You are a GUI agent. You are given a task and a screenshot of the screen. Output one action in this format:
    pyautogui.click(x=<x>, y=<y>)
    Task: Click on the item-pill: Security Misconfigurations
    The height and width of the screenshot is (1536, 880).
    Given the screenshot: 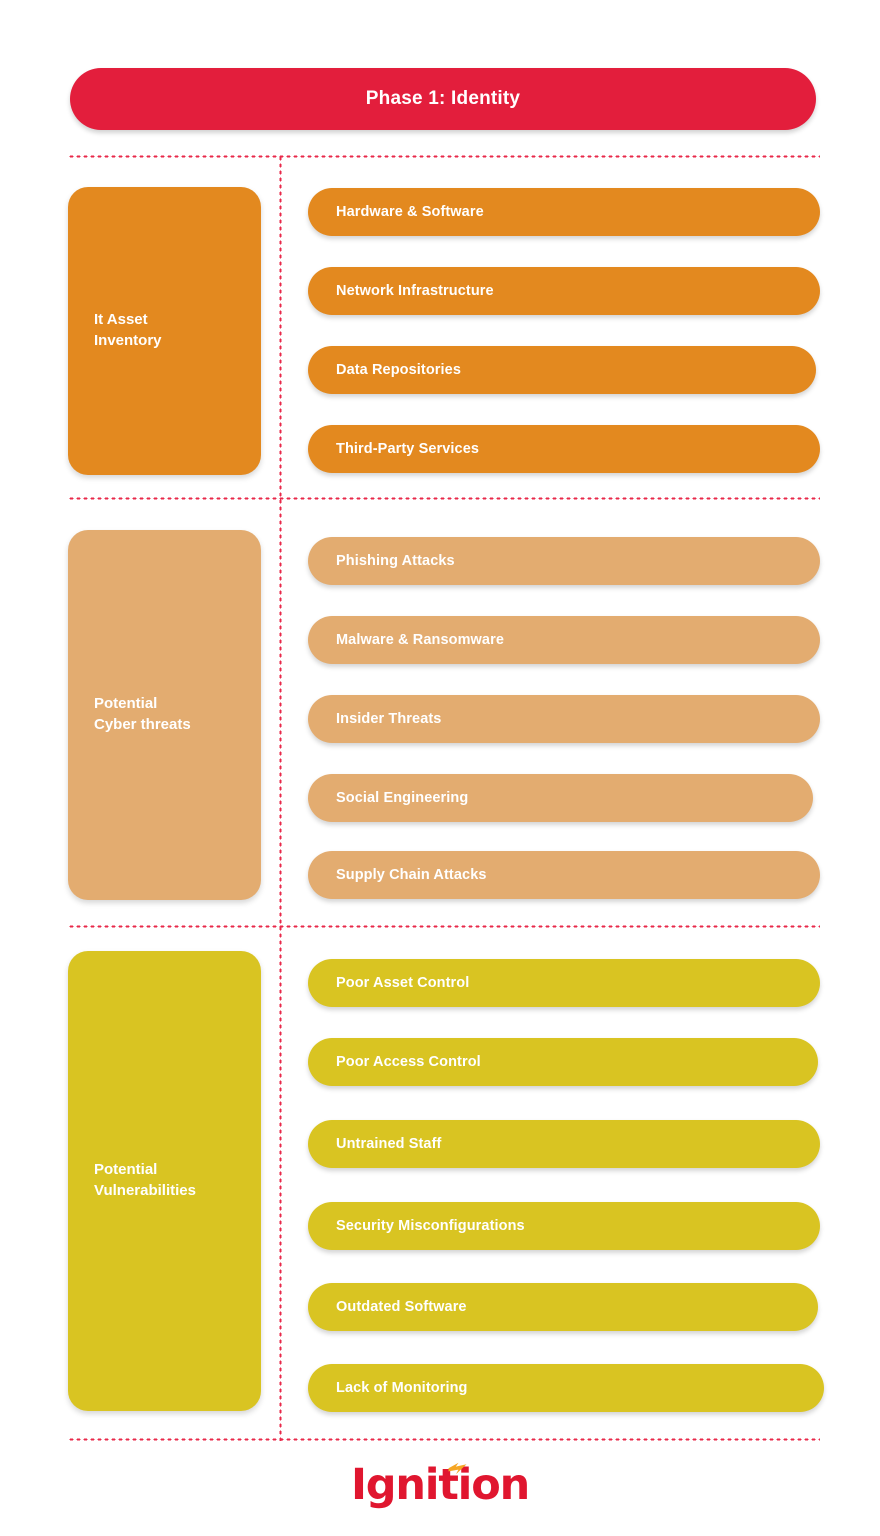 What is the action you would take?
    pyautogui.click(x=564, y=1226)
    